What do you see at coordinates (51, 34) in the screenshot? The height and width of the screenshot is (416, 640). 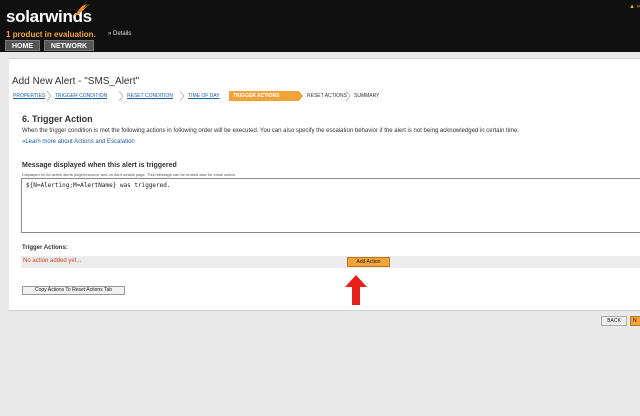 I see `evaluation-notice: 1 product in evaluation.` at bounding box center [51, 34].